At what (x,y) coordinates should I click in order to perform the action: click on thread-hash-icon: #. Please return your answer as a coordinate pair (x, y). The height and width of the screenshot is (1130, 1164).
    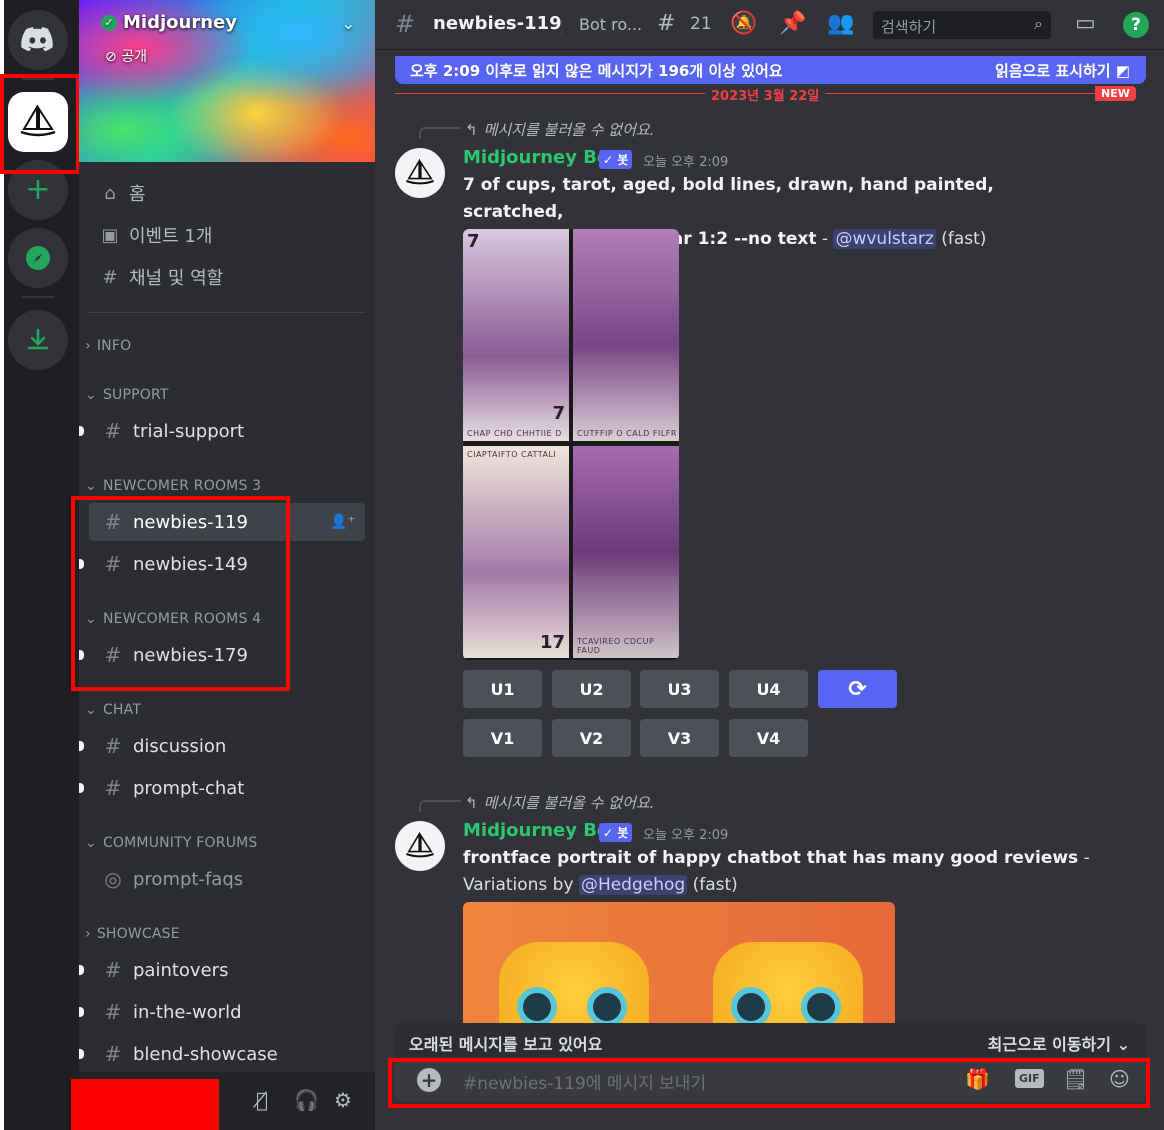
    Looking at the image, I should click on (405, 24).